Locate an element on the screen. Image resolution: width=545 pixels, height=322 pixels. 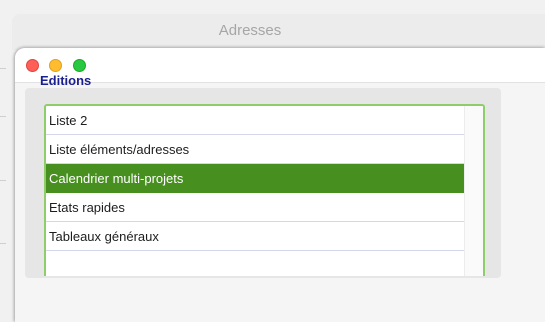
window-titlebar is located at coordinates (280, 65).